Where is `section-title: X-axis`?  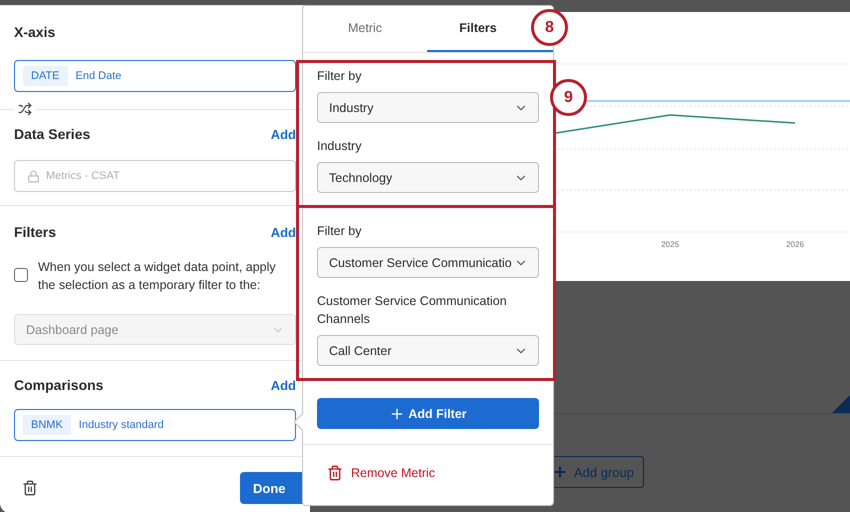 section-title: X-axis is located at coordinates (35, 32).